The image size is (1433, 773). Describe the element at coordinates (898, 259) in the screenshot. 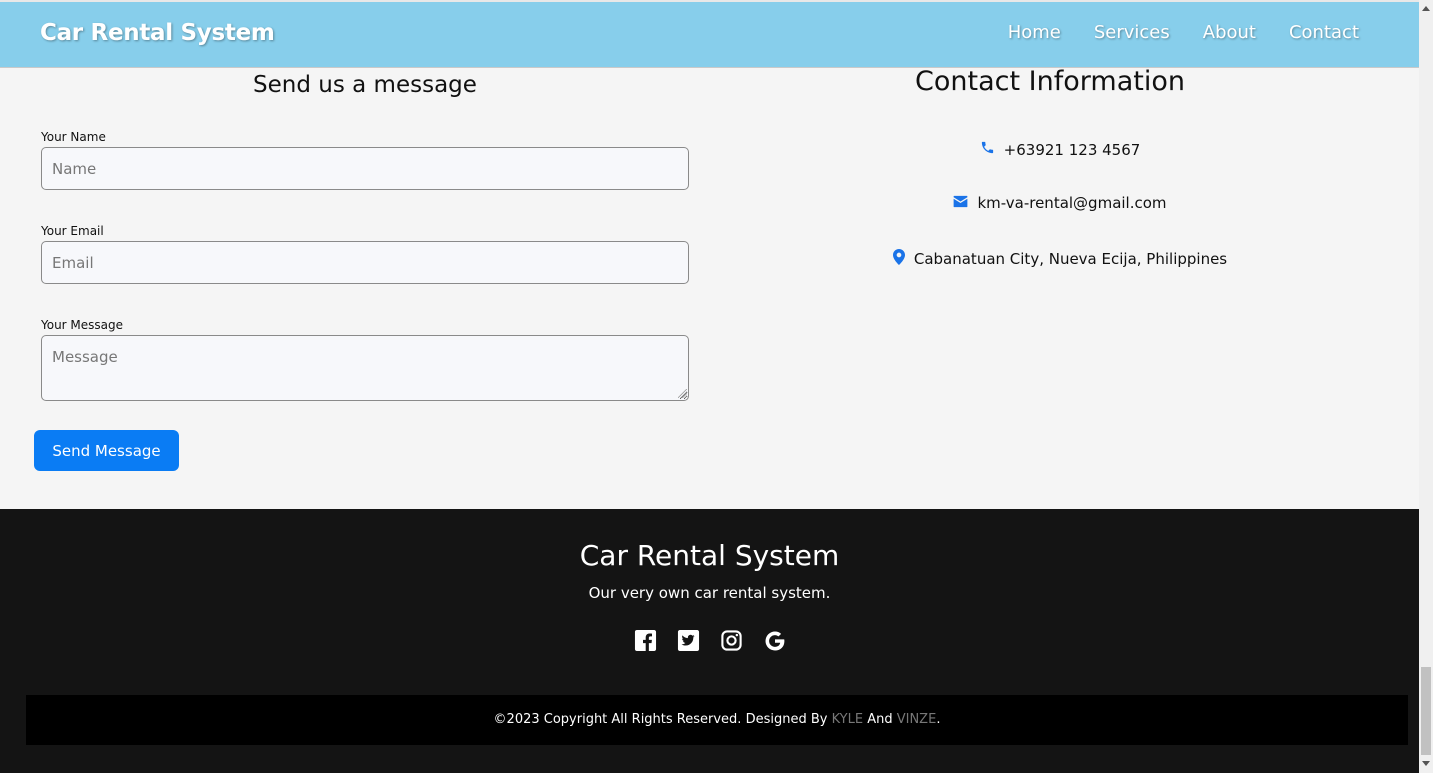

I see `location-pin-icon` at that location.